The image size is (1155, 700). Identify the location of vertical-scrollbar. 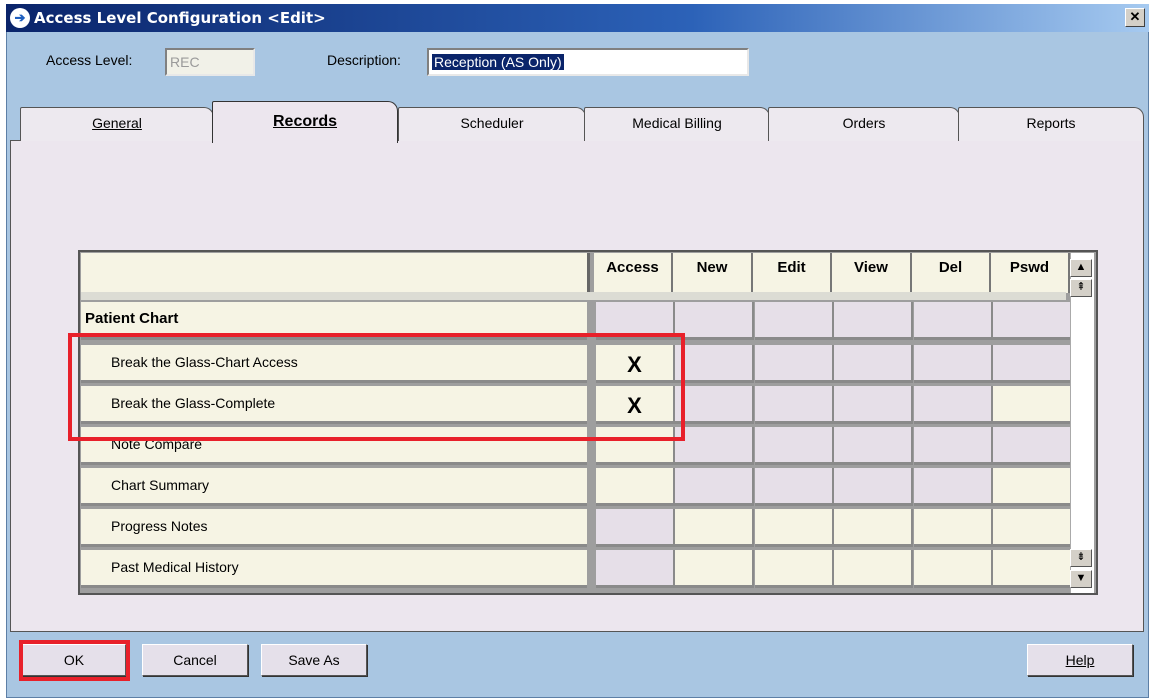
(1082, 423).